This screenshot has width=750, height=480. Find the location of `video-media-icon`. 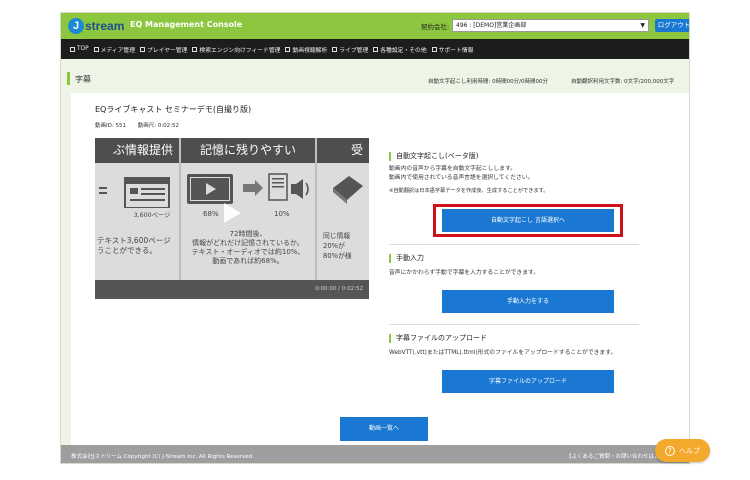

video-media-icon is located at coordinates (248, 188).